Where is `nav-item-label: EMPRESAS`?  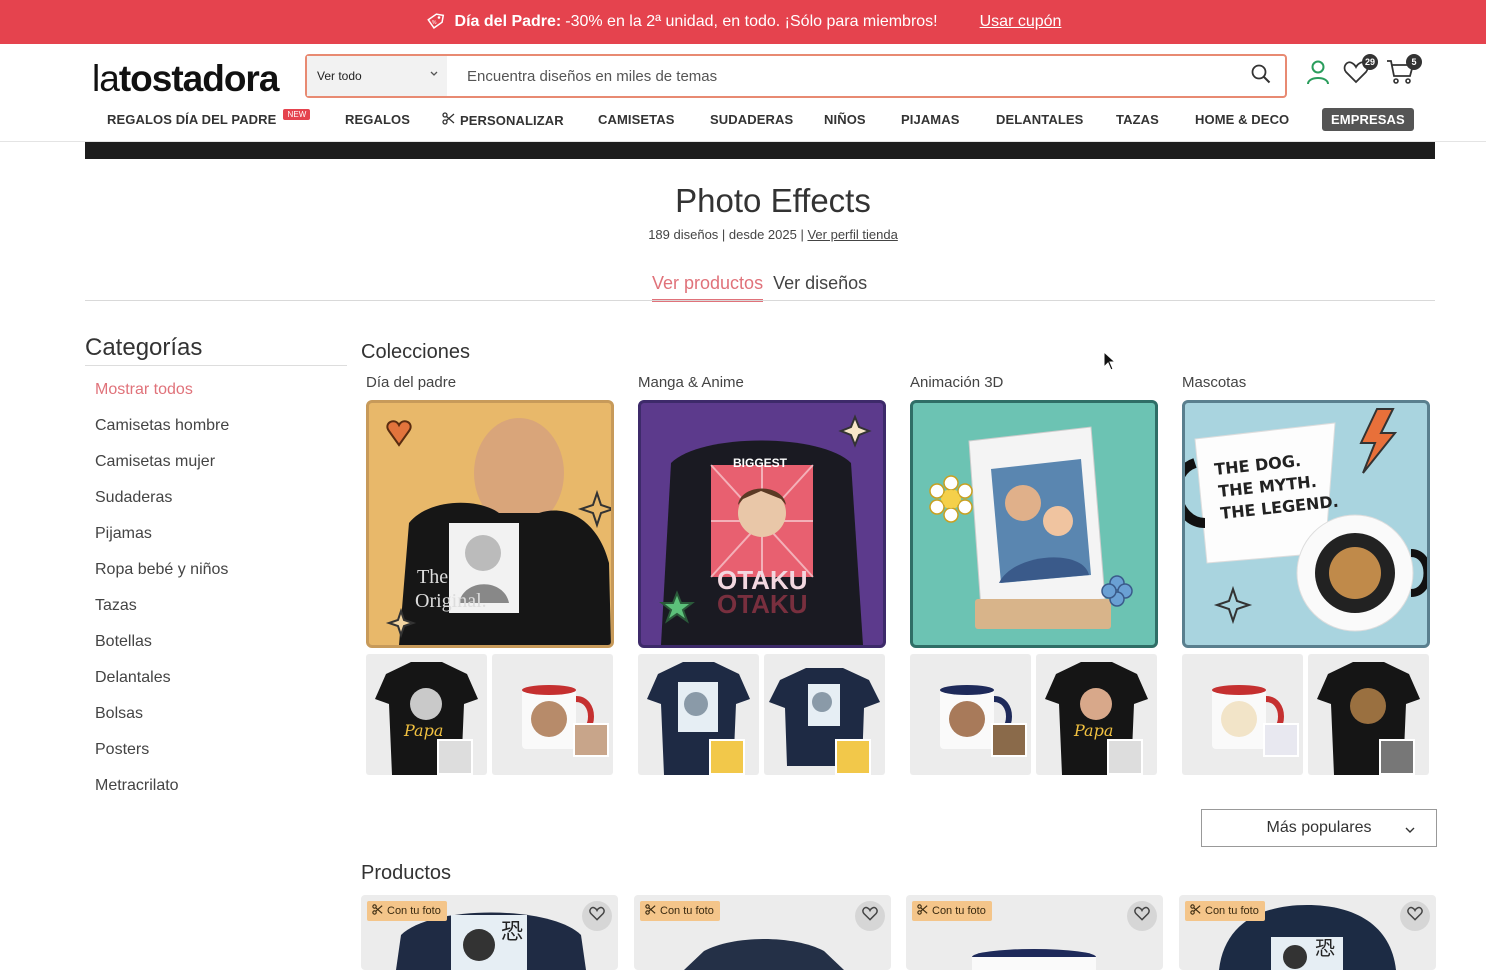 nav-item-label: EMPRESAS is located at coordinates (1368, 119).